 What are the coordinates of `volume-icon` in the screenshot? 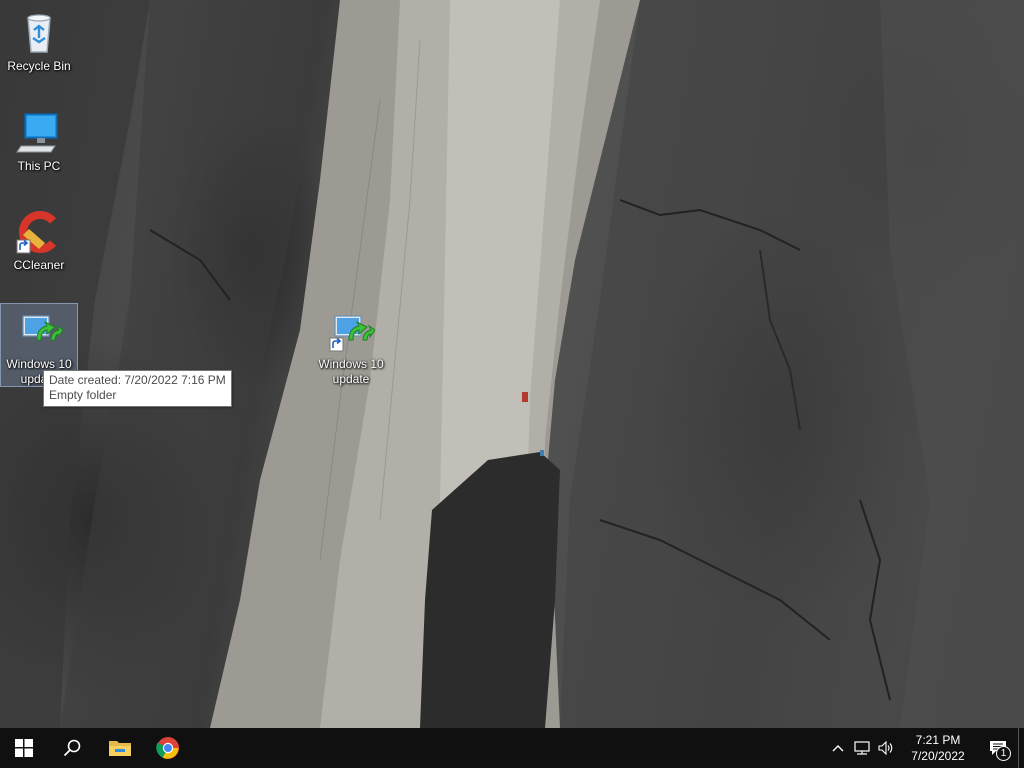 It's located at (885, 748).